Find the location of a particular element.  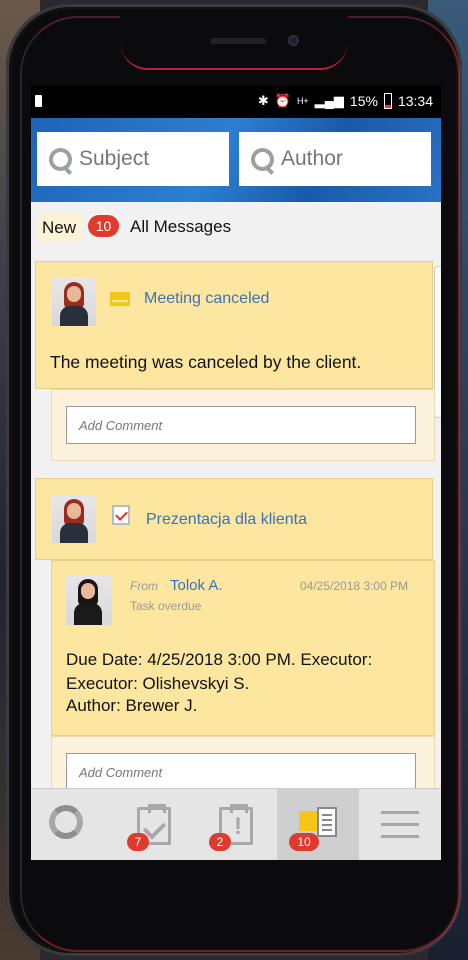

message-title: Meeting canceled is located at coordinates (206, 299).